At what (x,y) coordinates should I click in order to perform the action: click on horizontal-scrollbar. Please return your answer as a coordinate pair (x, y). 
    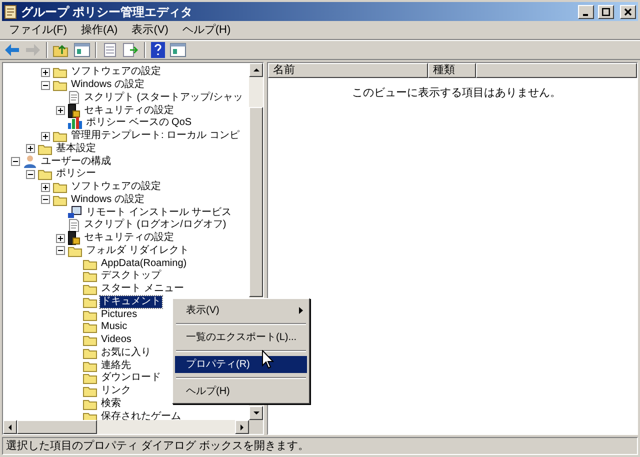
    Looking at the image, I should click on (133, 427).